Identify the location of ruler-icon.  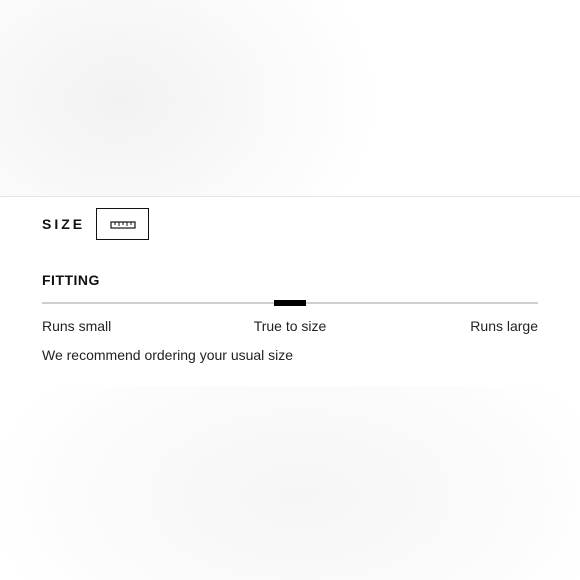
(123, 225).